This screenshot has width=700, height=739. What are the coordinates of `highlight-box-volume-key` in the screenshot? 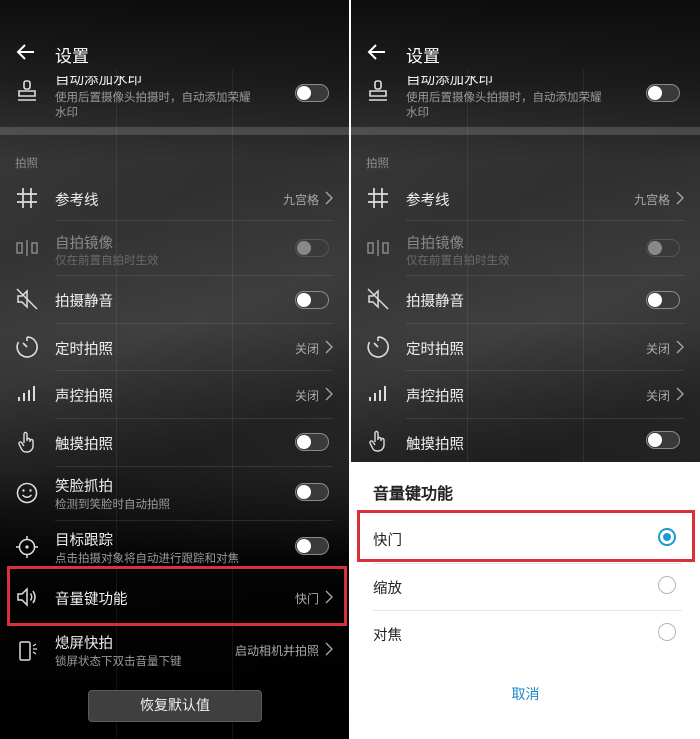 It's located at (177, 596).